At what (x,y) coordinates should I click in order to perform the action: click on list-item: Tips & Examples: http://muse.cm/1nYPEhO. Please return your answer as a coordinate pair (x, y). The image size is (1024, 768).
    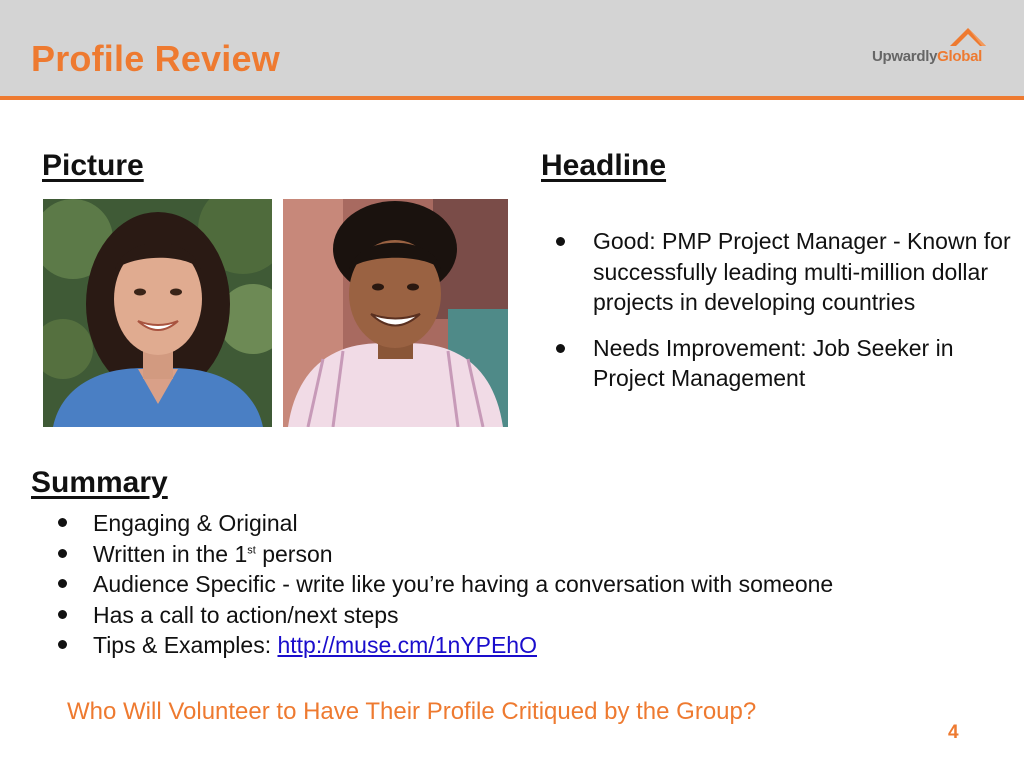
    Looking at the image, I should click on (508, 645).